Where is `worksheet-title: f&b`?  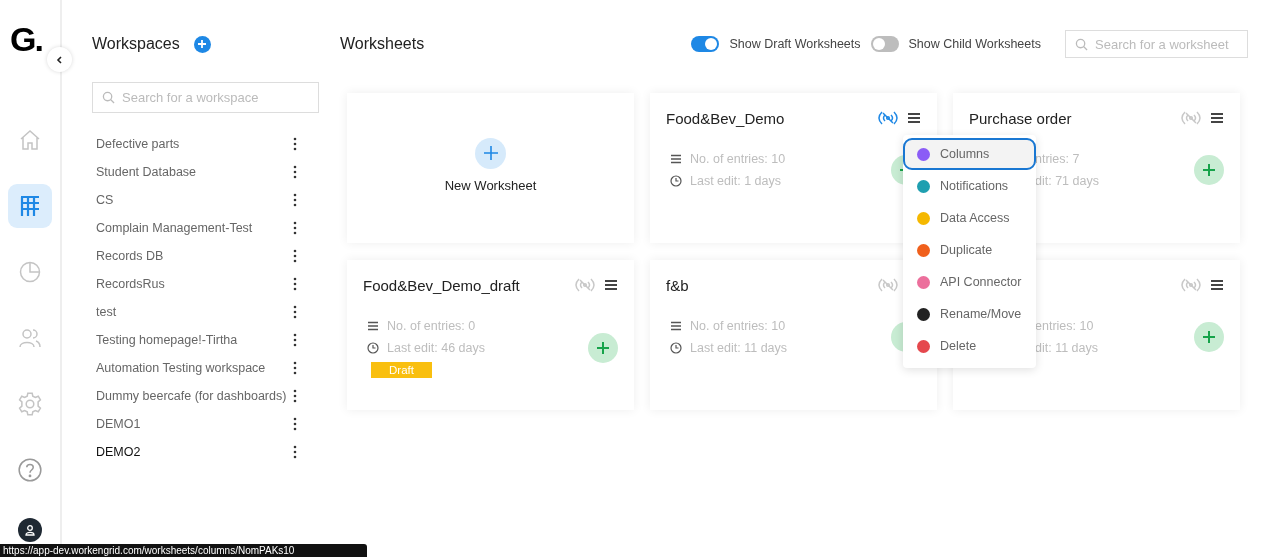
worksheet-title: f&b is located at coordinates (677, 285).